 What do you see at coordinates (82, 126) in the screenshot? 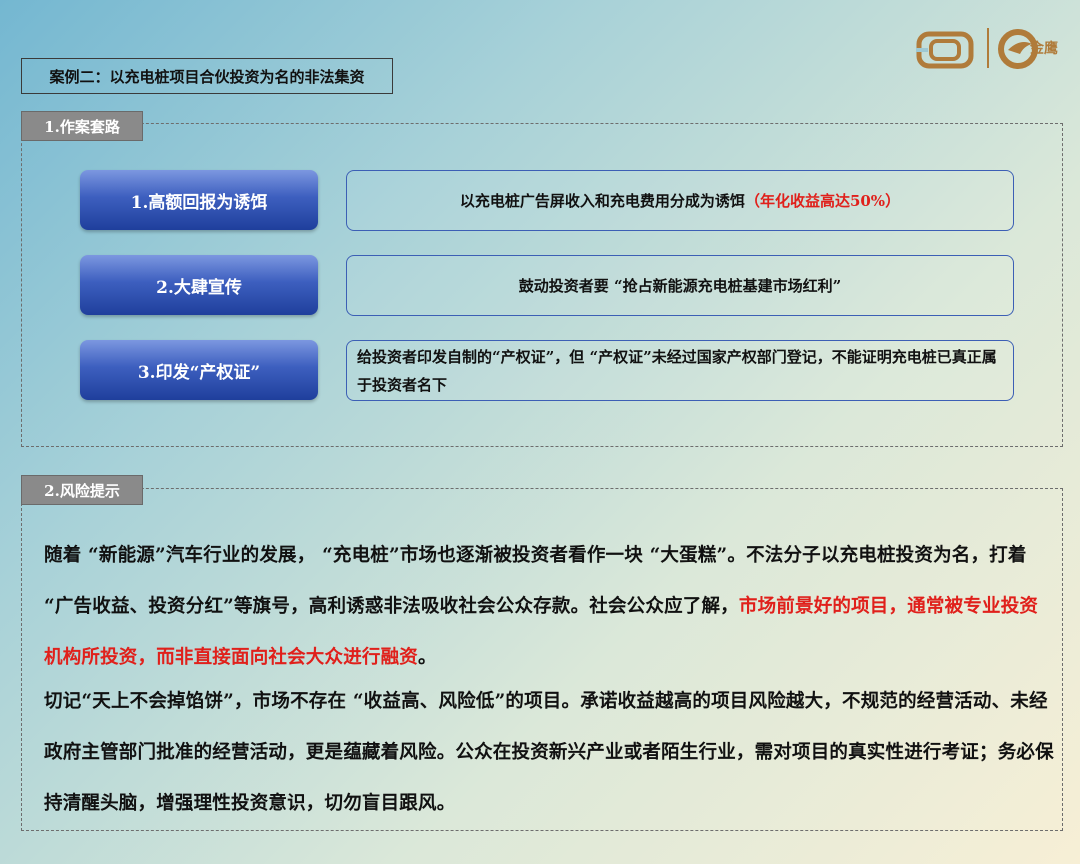
I see `section-tag-tactics: 1.作案套路` at bounding box center [82, 126].